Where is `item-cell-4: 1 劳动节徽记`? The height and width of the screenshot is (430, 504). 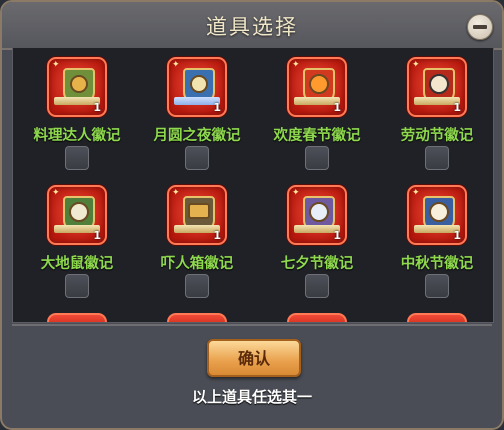 item-cell-4: 1 劳动节徽记 is located at coordinates (437, 113).